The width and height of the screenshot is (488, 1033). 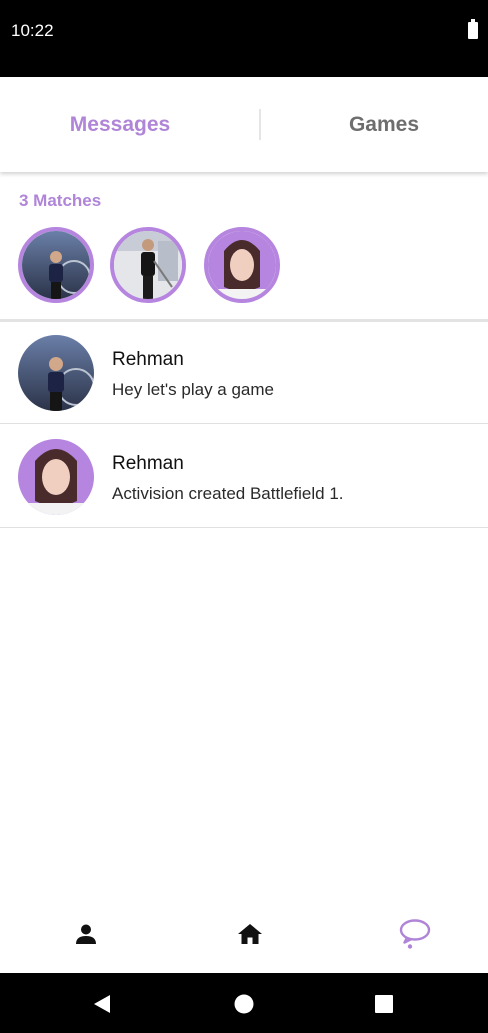 What do you see at coordinates (244, 477) in the screenshot?
I see `message-row: Rehman Activision created Battlefield 1.` at bounding box center [244, 477].